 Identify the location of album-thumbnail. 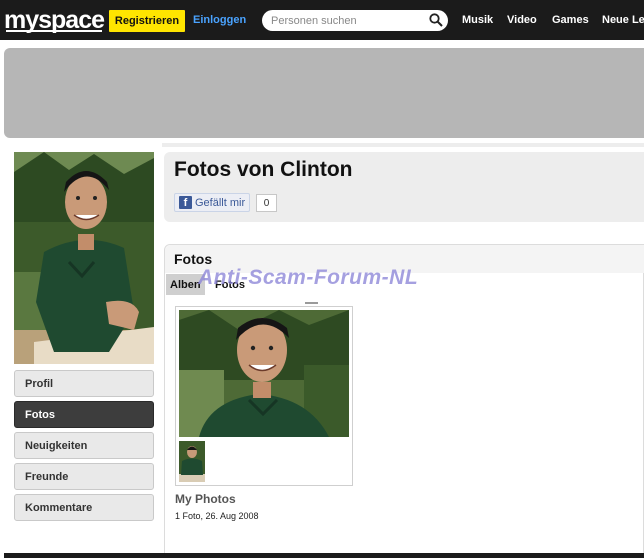
(192, 461).